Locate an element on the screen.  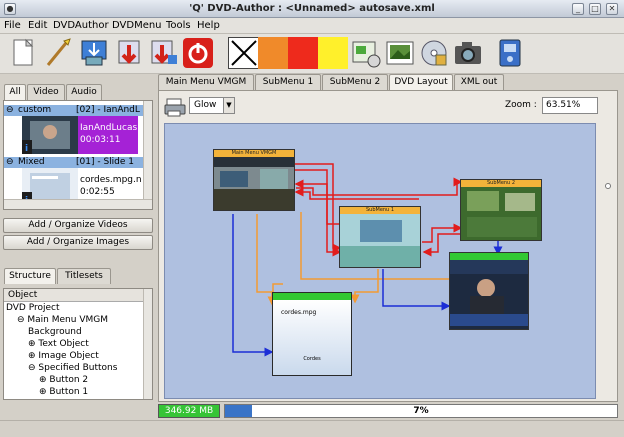
save-icon is located at coordinates (129, 53).